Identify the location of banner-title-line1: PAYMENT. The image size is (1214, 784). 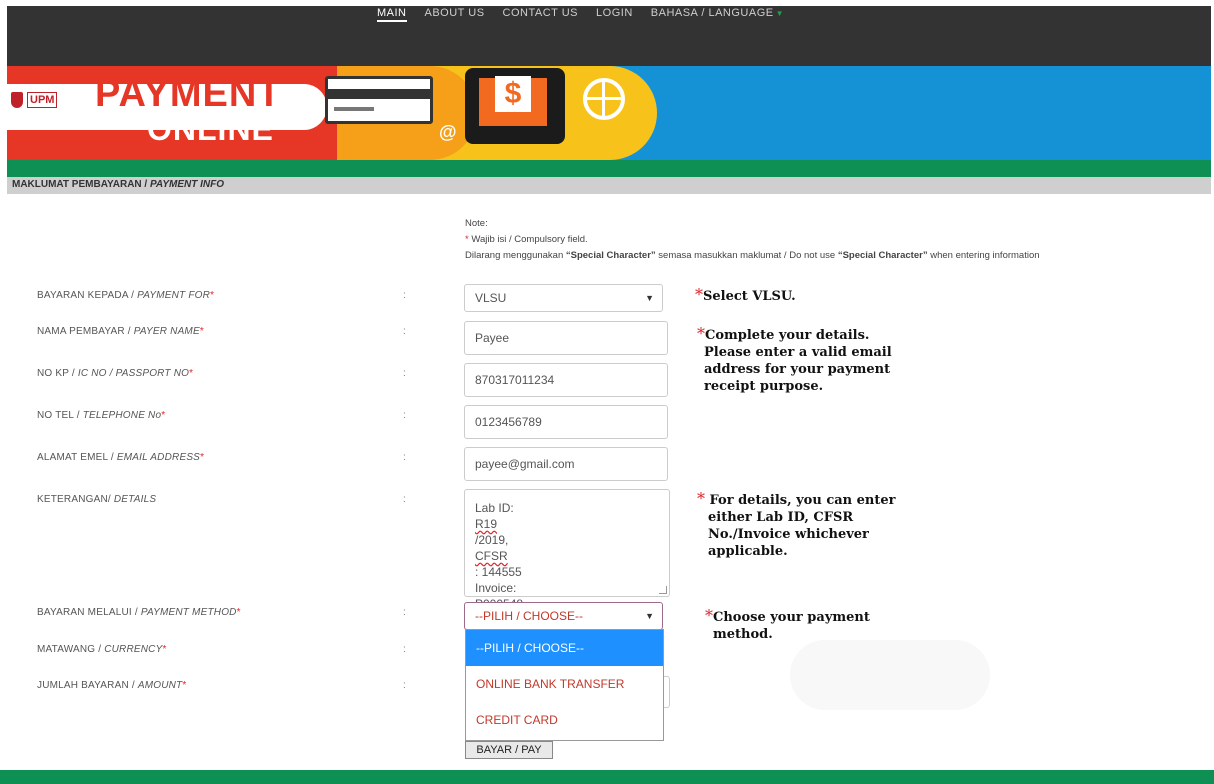
(188, 94).